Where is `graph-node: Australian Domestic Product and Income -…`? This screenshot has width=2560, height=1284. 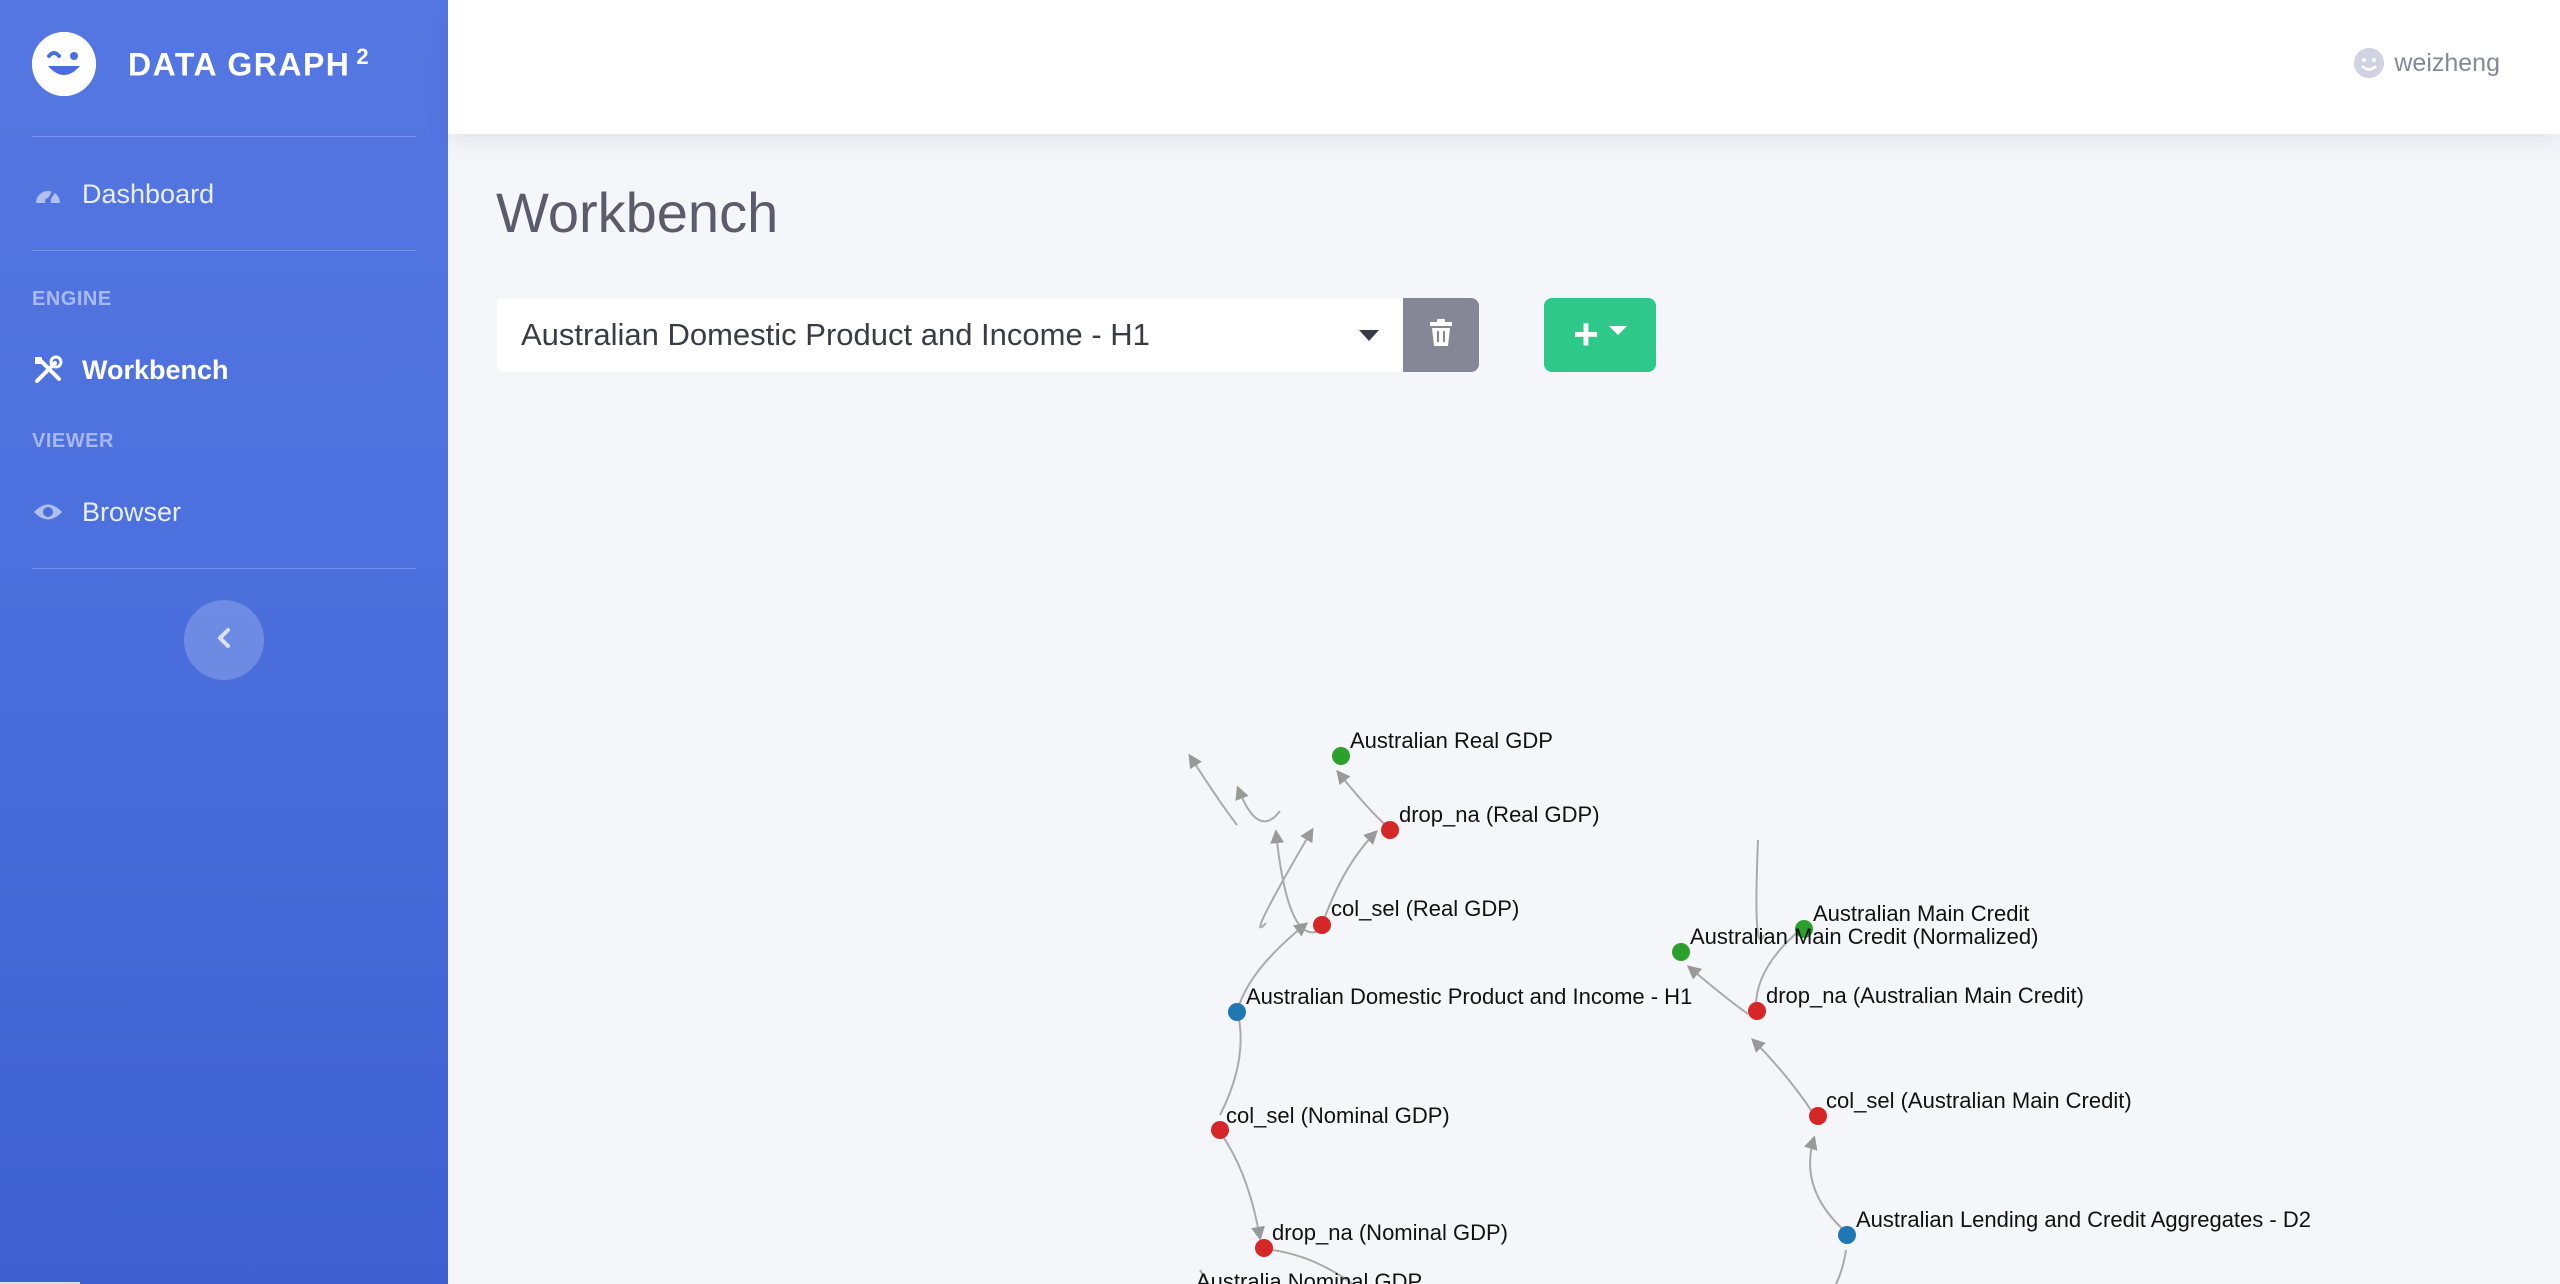 graph-node: Australian Domestic Product and Income -… is located at coordinates (1460, 1002).